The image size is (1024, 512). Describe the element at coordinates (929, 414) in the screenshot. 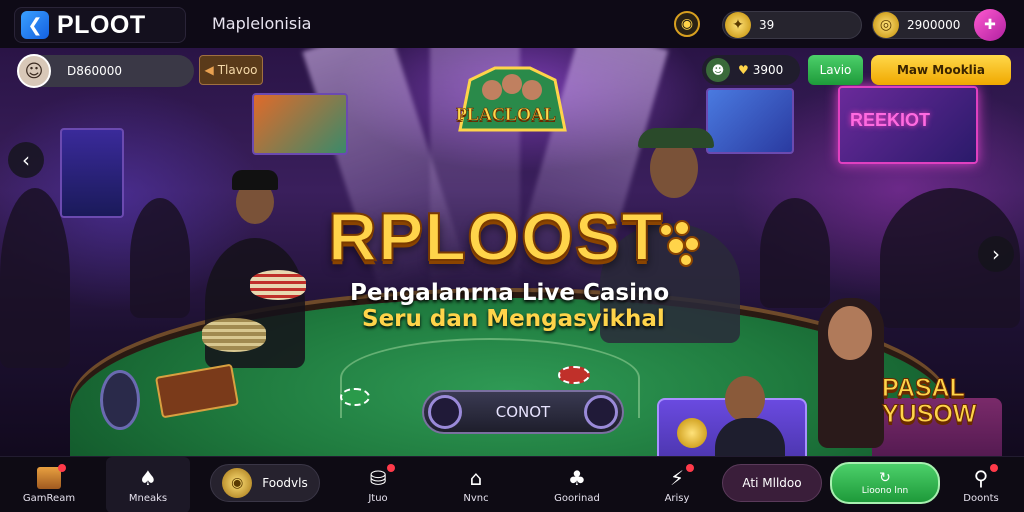

I see `promo-text-line: YUSOW` at that location.